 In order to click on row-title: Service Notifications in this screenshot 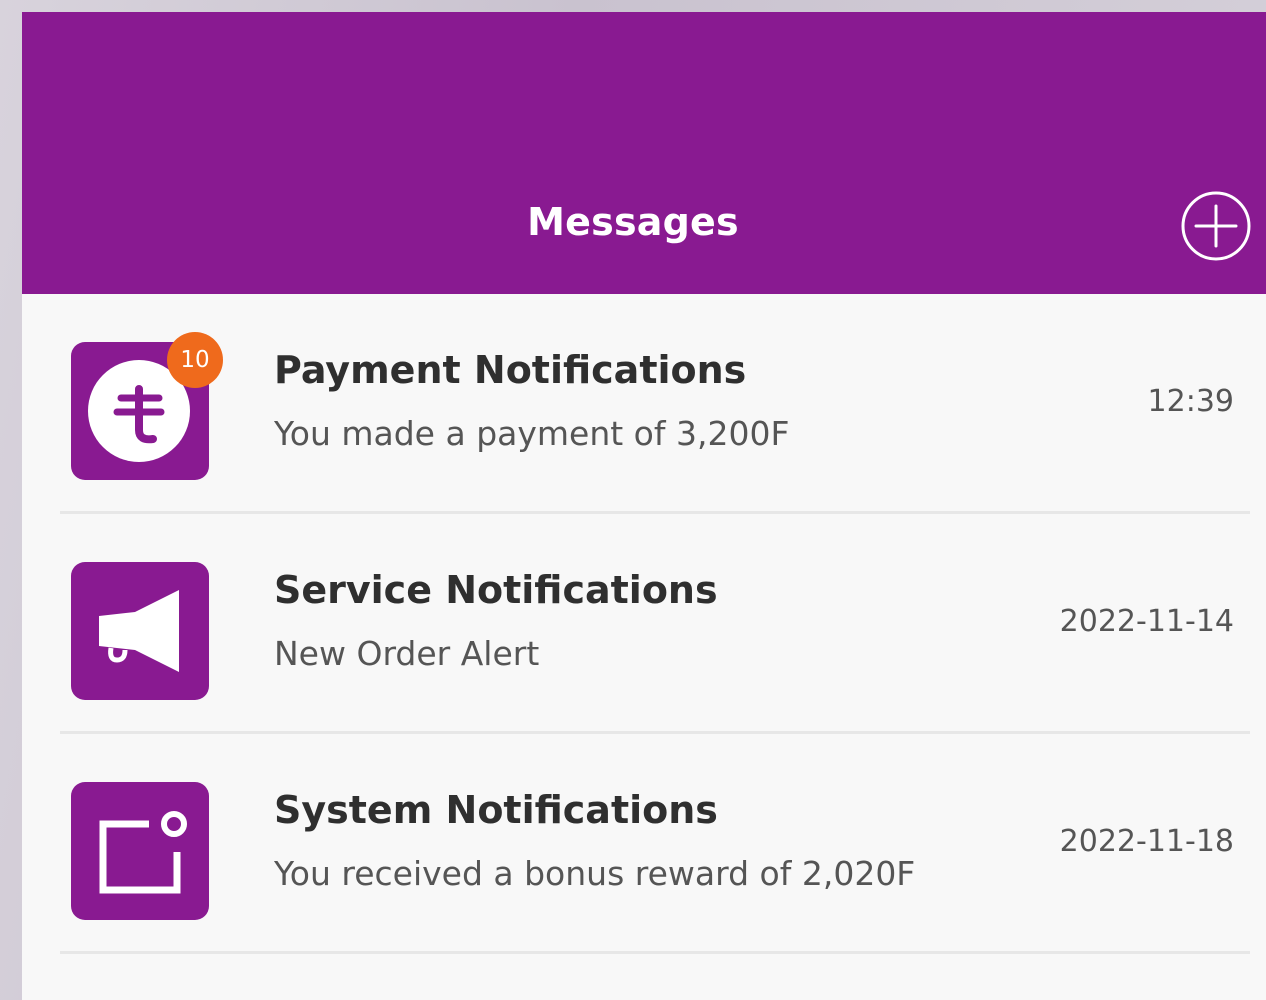, I will do `click(496, 590)`.